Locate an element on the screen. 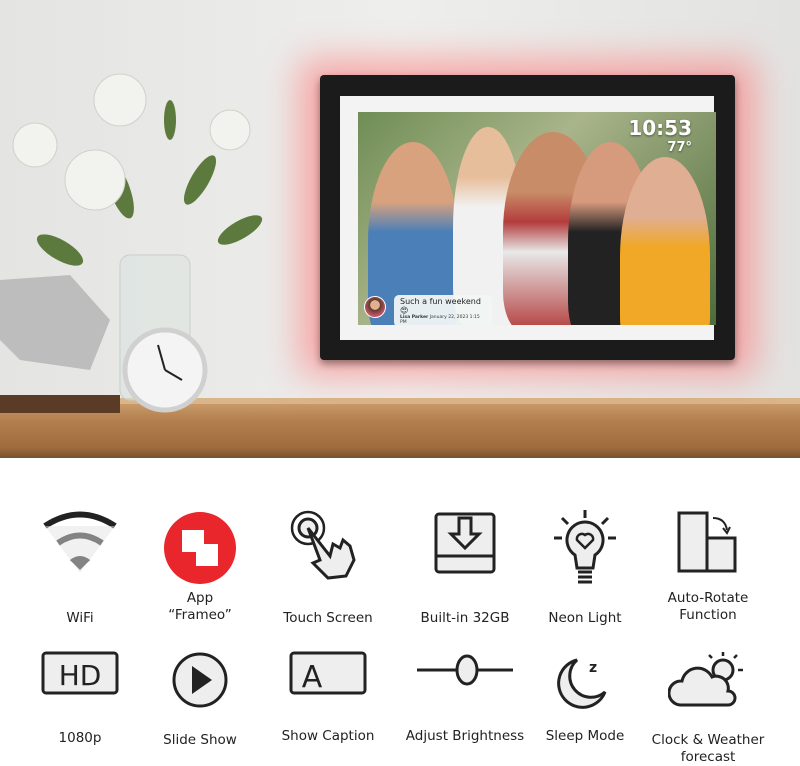 Image resolution: width=800 pixels, height=766 pixels. moon-icon: z is located at coordinates (585, 680).